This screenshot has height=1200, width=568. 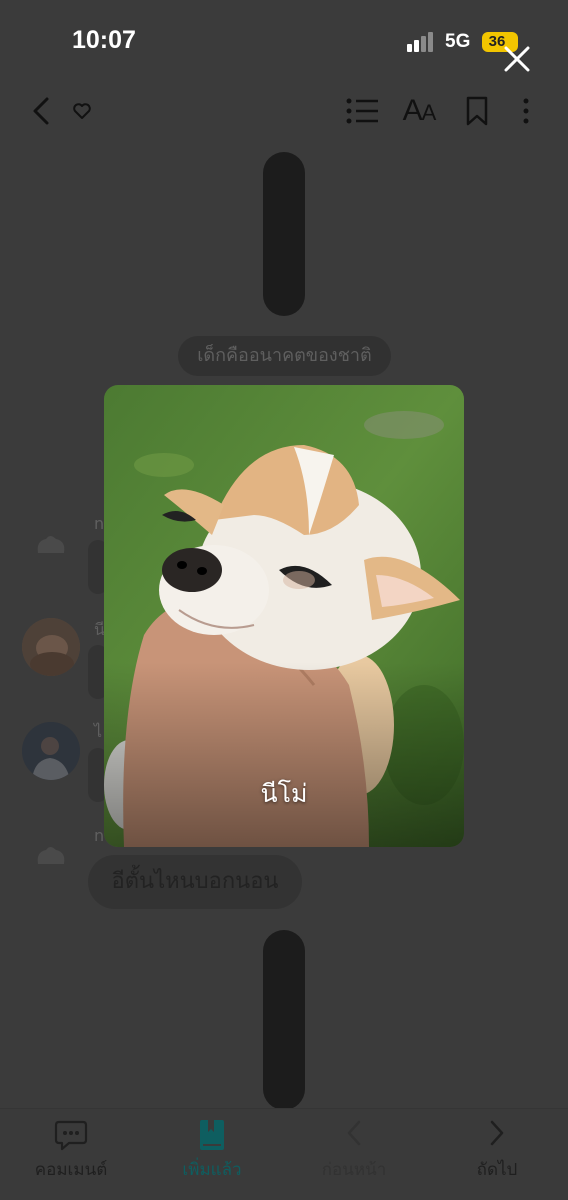 I want to click on episode-list-button, so click(x=362, y=111).